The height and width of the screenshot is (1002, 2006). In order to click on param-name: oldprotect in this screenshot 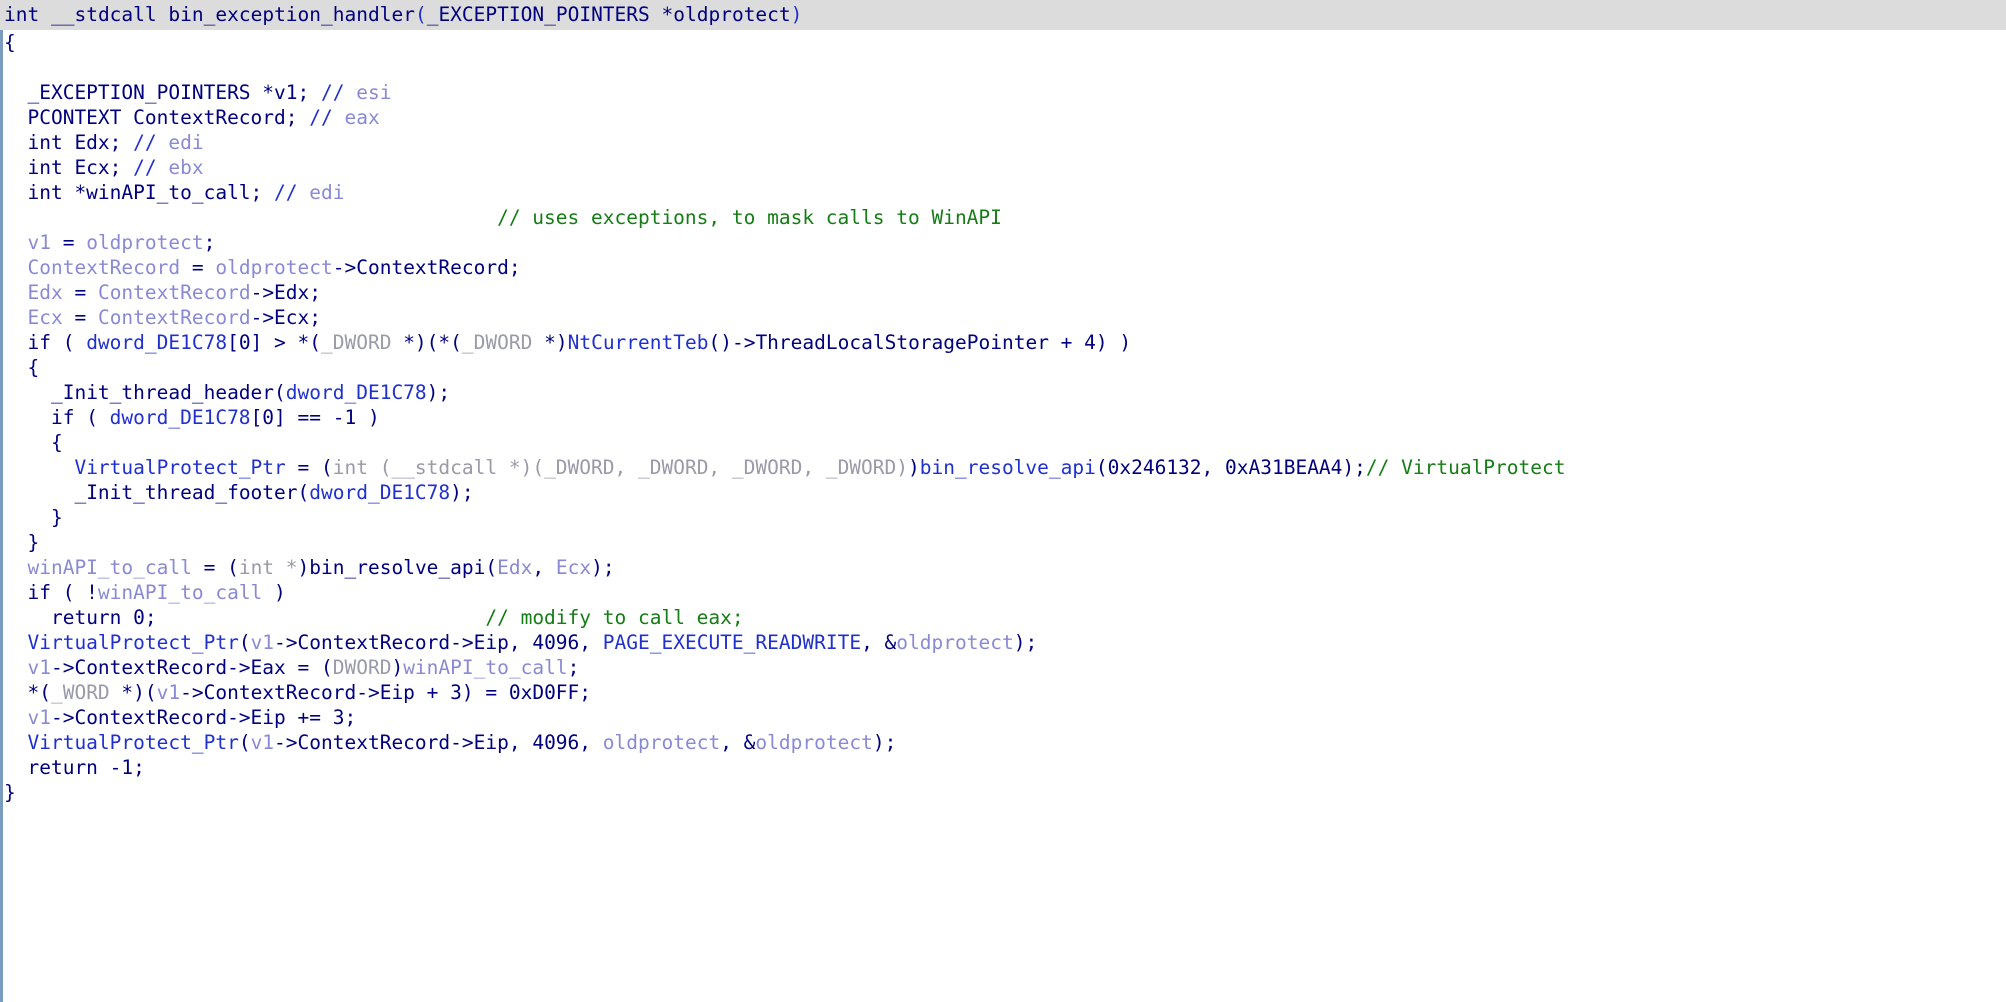, I will do `click(731, 14)`.